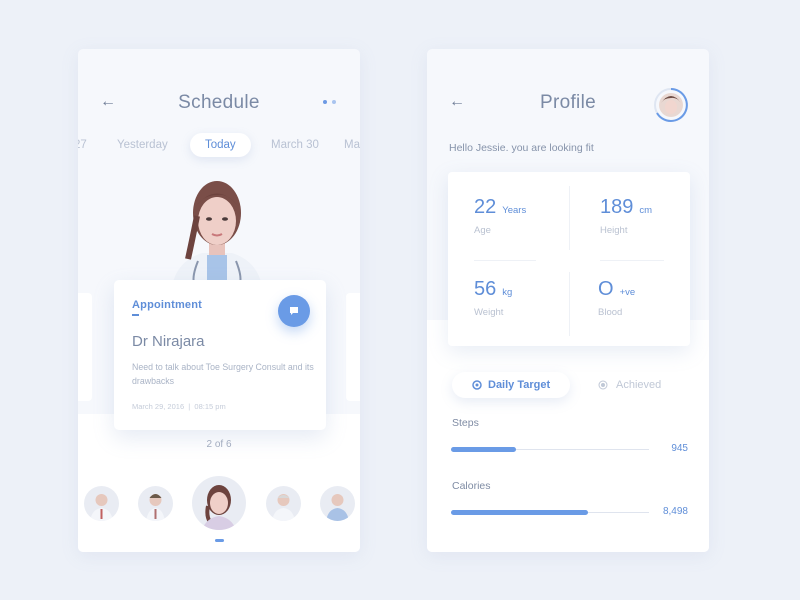 This screenshot has width=800, height=600. What do you see at coordinates (210, 406) in the screenshot?
I see `appointment-time: 08:15 pm` at bounding box center [210, 406].